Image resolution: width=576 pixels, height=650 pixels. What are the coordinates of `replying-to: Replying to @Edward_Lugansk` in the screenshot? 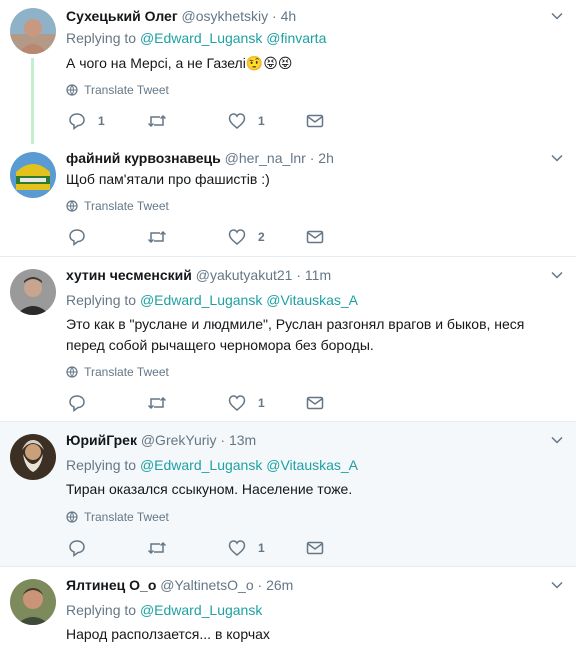 It's located at (164, 610).